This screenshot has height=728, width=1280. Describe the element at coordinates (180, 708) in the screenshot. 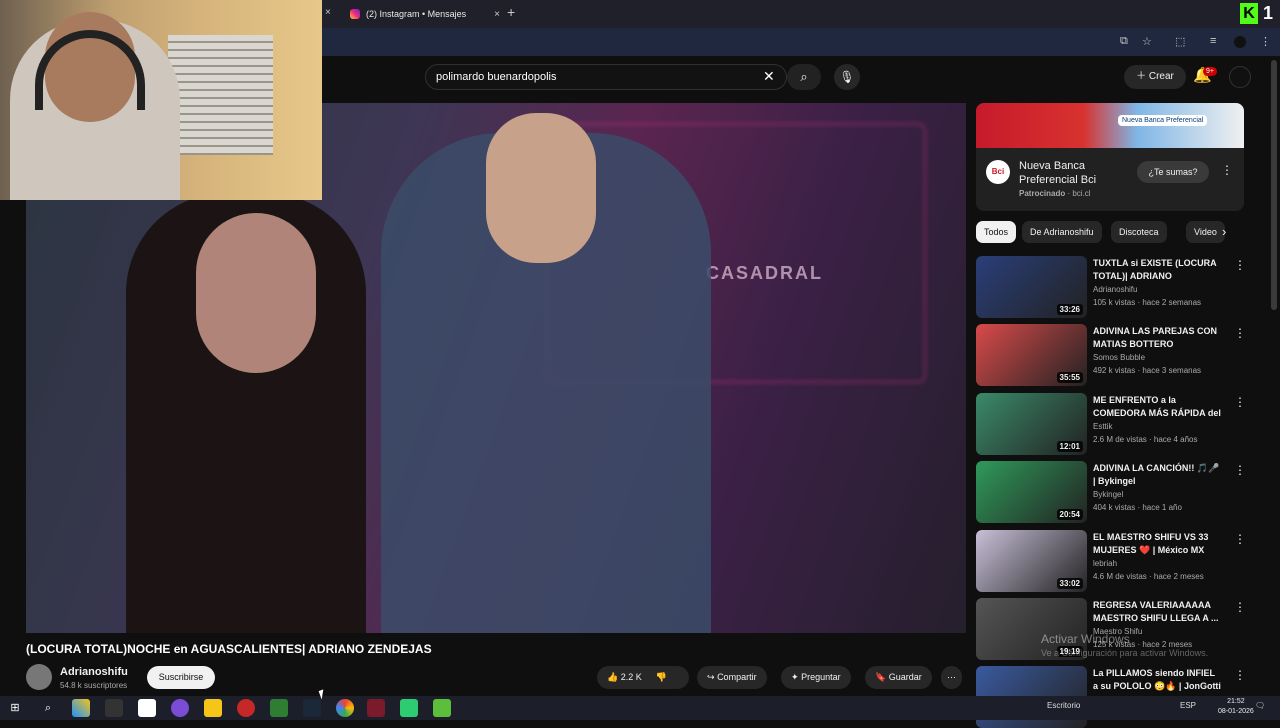

I see `discord-icon` at that location.